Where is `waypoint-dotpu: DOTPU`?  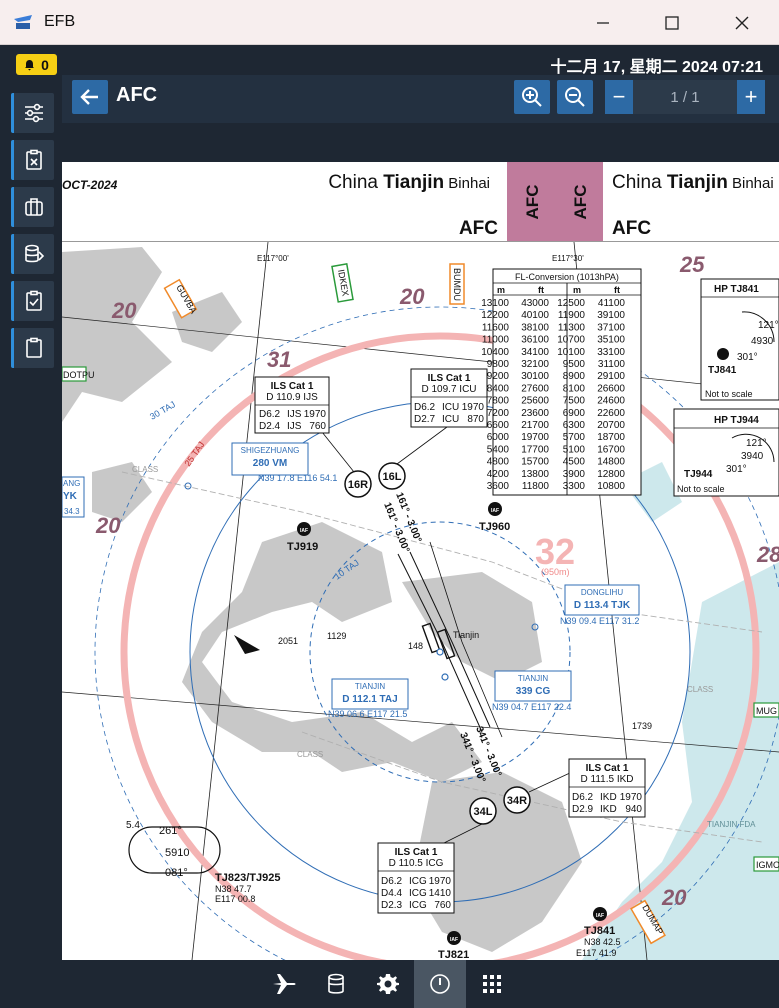 waypoint-dotpu: DOTPU is located at coordinates (78, 374).